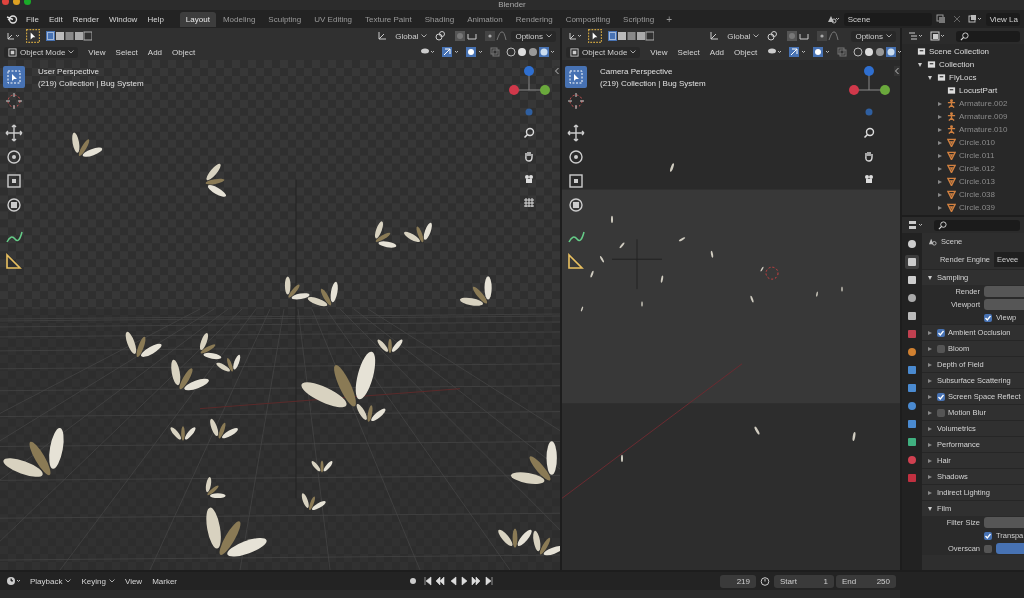 Image resolution: width=1024 pixels, height=598 pixels. What do you see at coordinates (69, 71) in the screenshot?
I see `view-title: User Perspective` at bounding box center [69, 71].